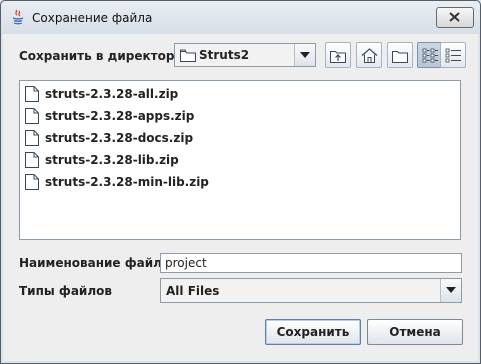 This screenshot has height=364, width=481. What do you see at coordinates (112, 94) in the screenshot?
I see `file-name: struts-2.3.28-all.zip` at bounding box center [112, 94].